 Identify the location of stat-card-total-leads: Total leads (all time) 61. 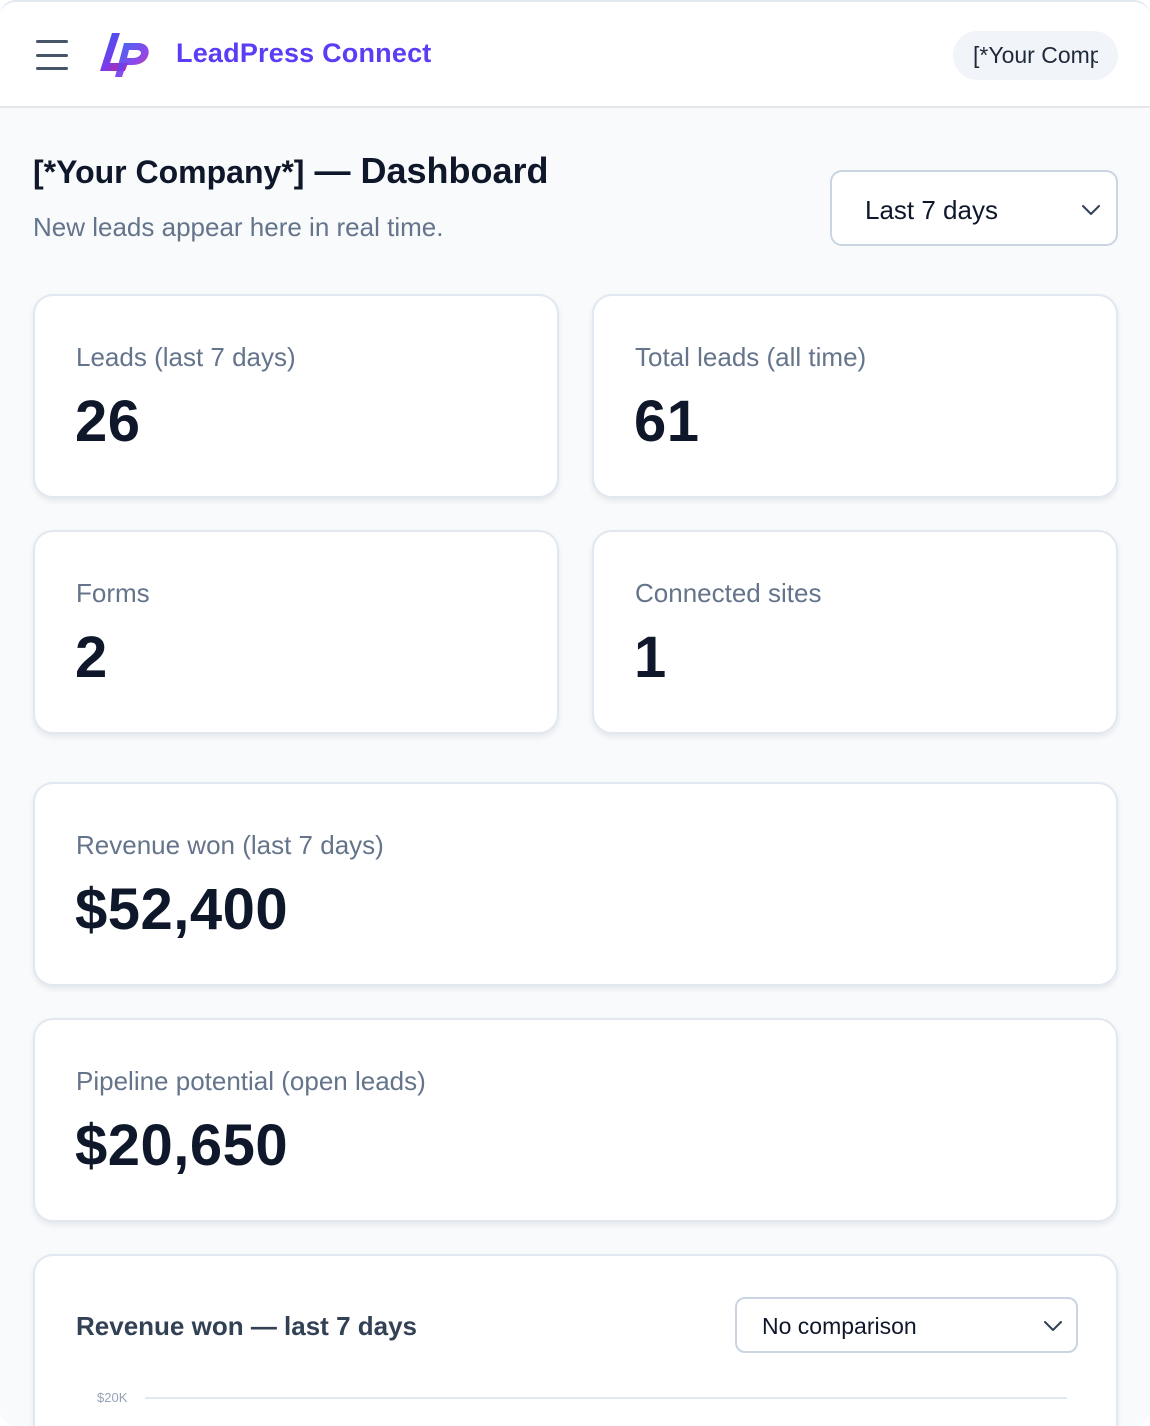
(855, 396).